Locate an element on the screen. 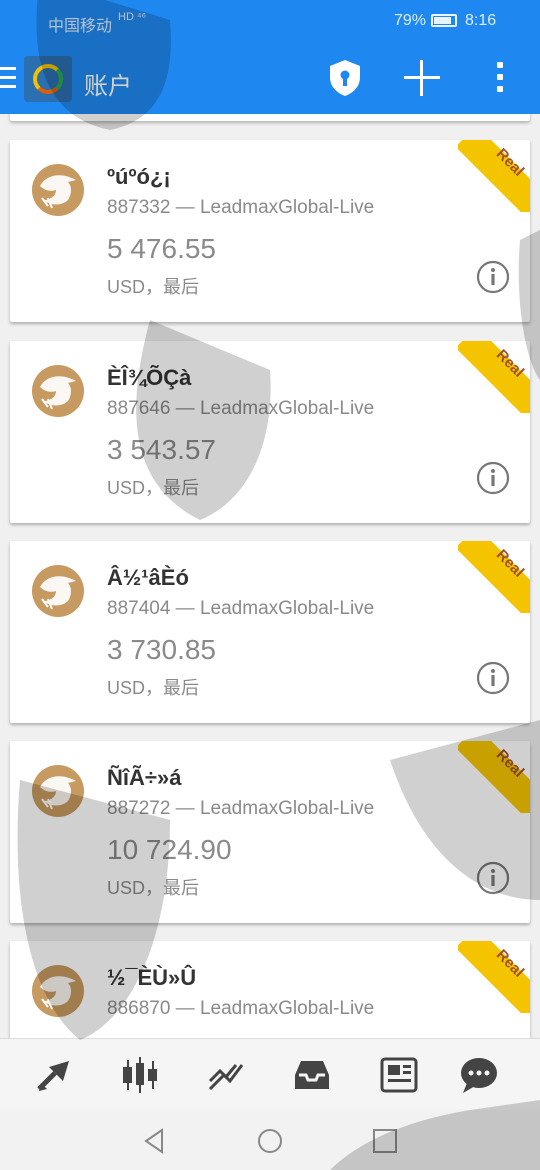 The image size is (540, 1170). account-balance: 3 543.57 is located at coordinates (161, 449).